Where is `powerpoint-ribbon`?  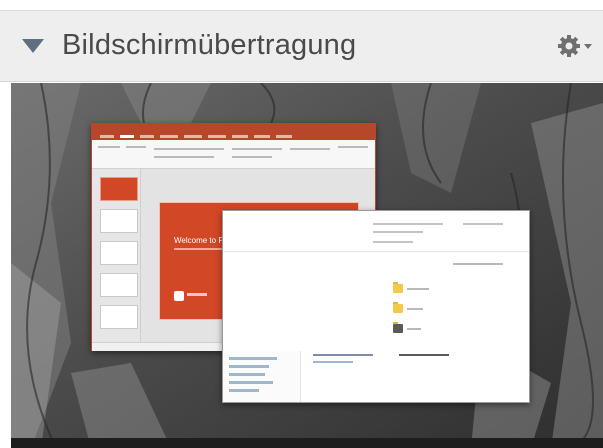
powerpoint-ribbon is located at coordinates (233, 154).